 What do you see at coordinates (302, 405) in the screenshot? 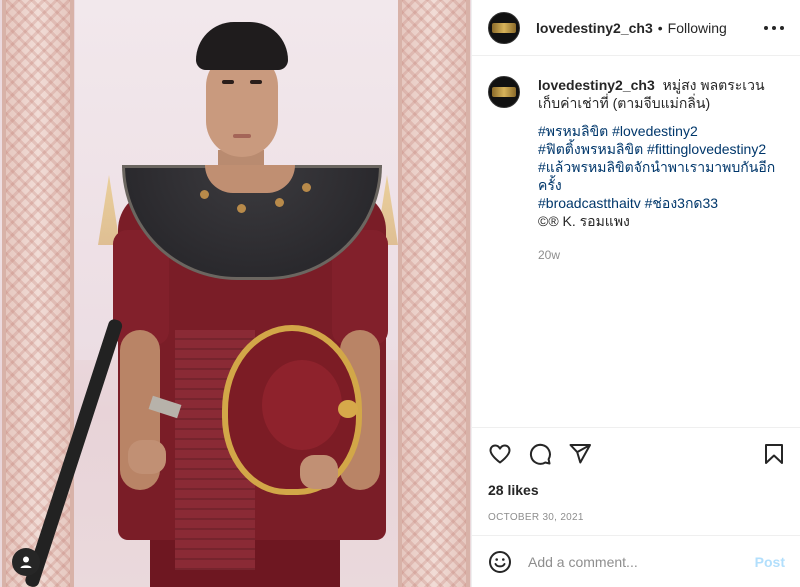
I see `helmet-dome` at bounding box center [302, 405].